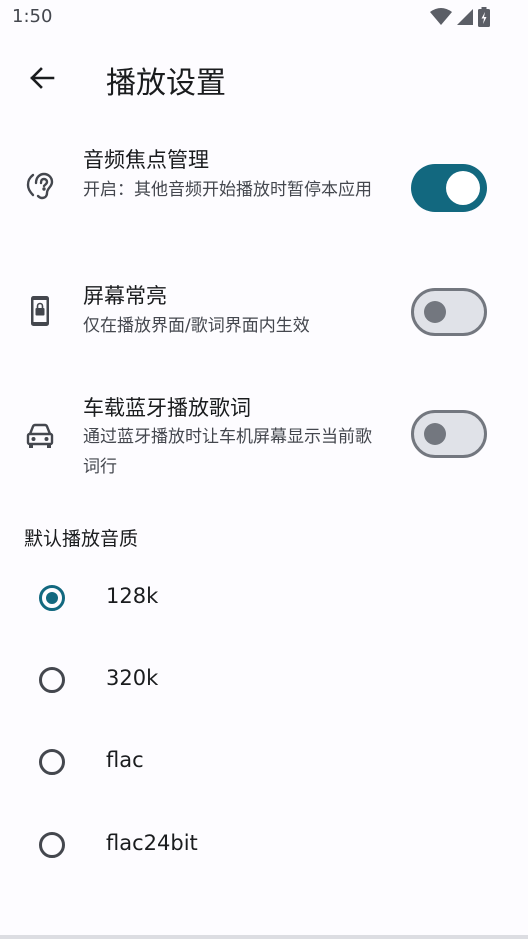  Describe the element at coordinates (152, 843) in the screenshot. I see `radio-label: flac24bit` at that location.